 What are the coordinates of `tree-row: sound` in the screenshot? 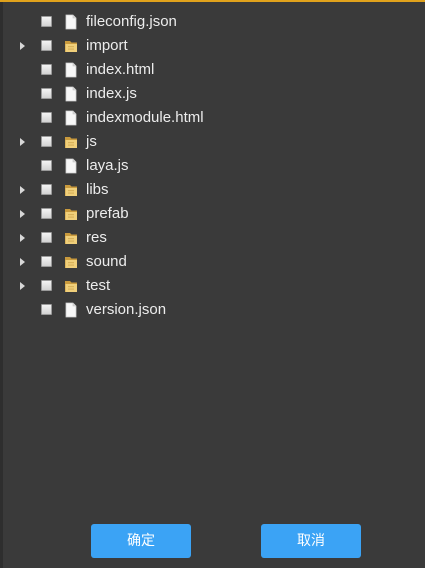 It's located at (212, 262).